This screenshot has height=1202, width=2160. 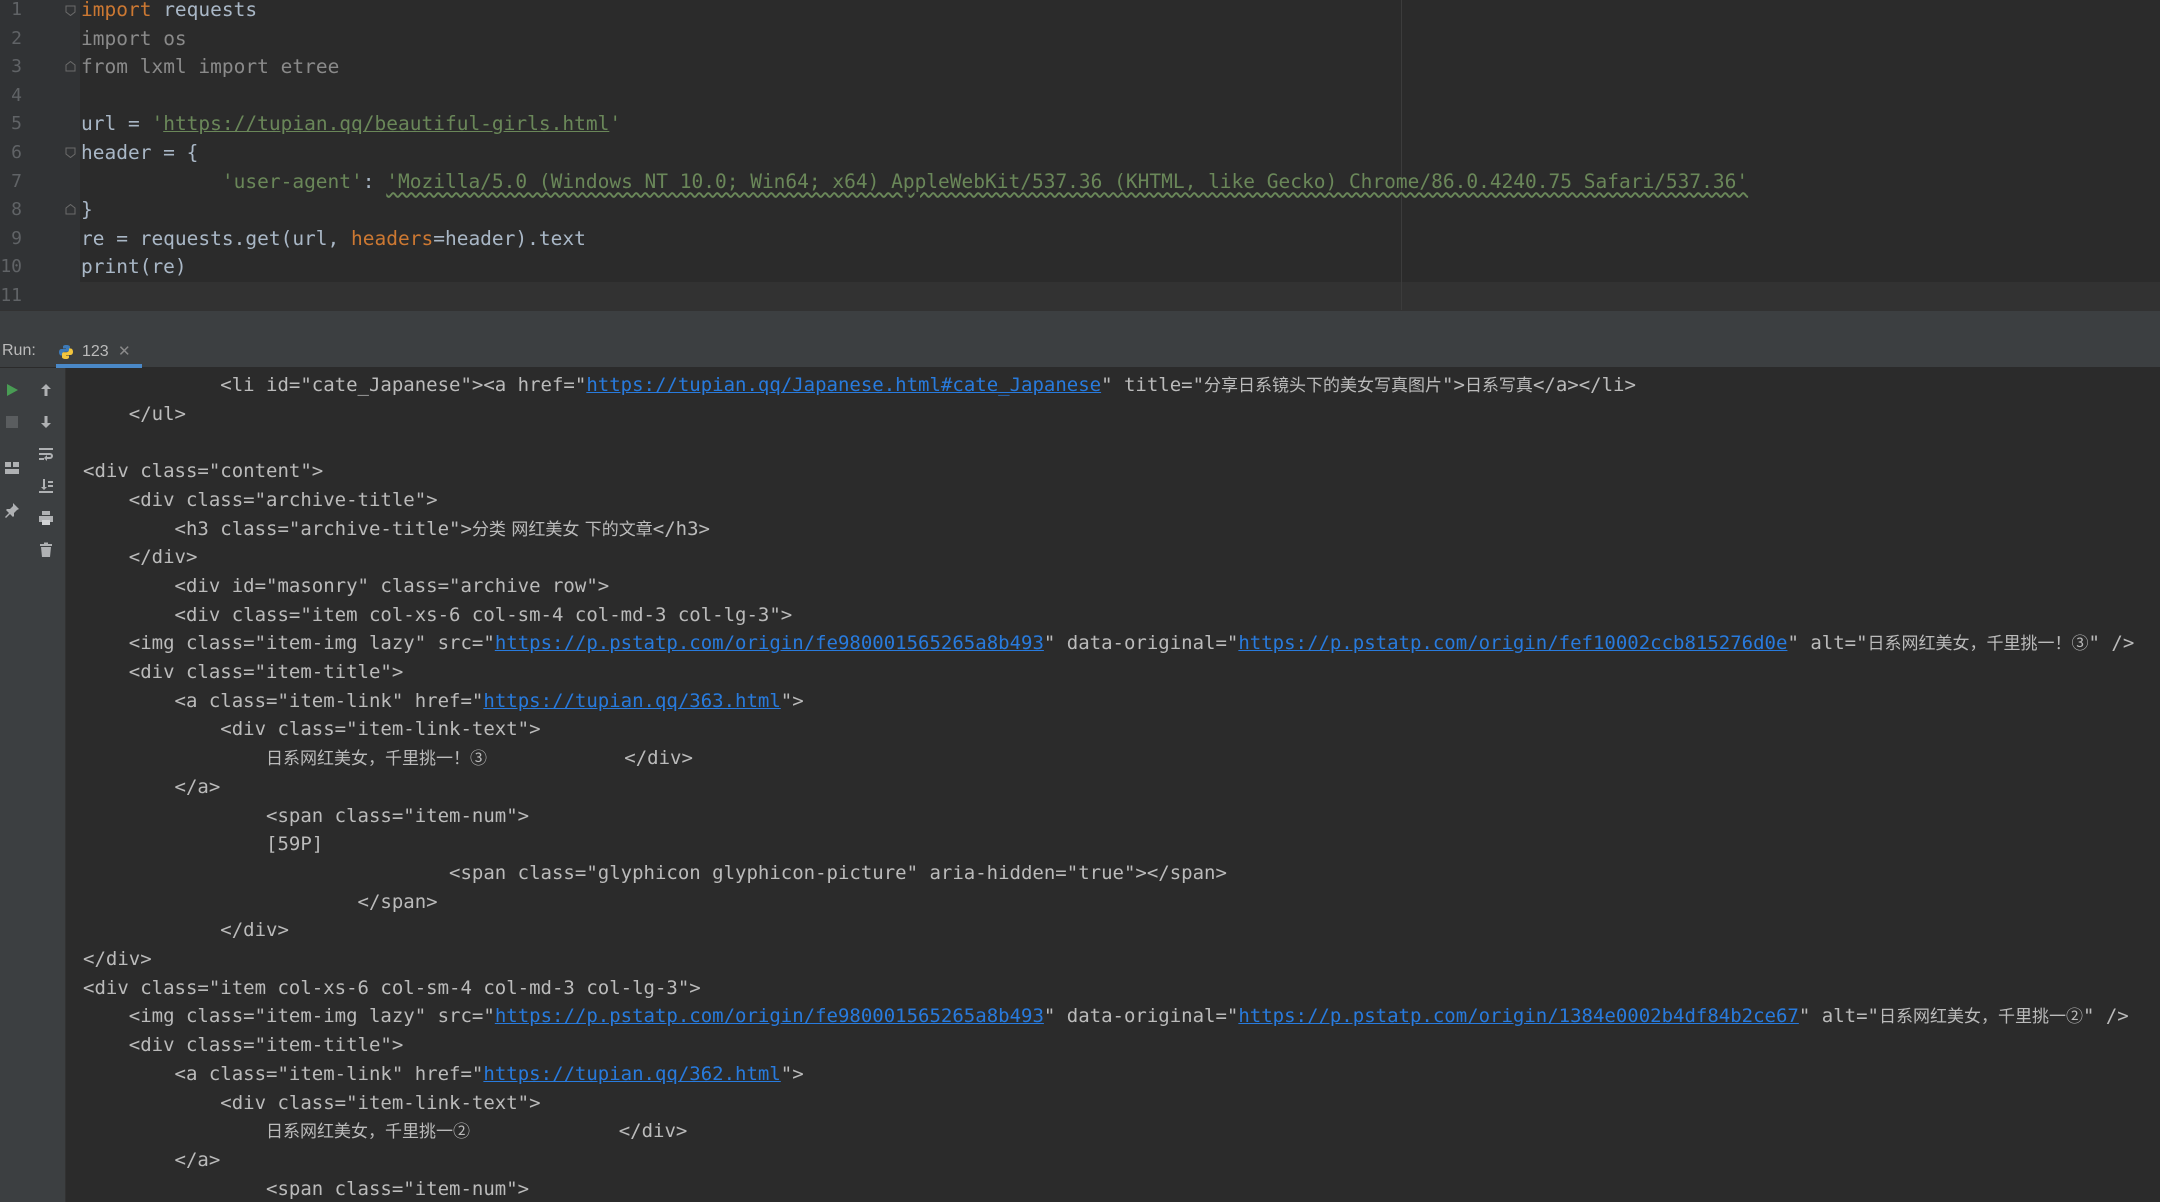 I want to click on console-line: <div id="masonry" class="archive row">, so click(x=346, y=585).